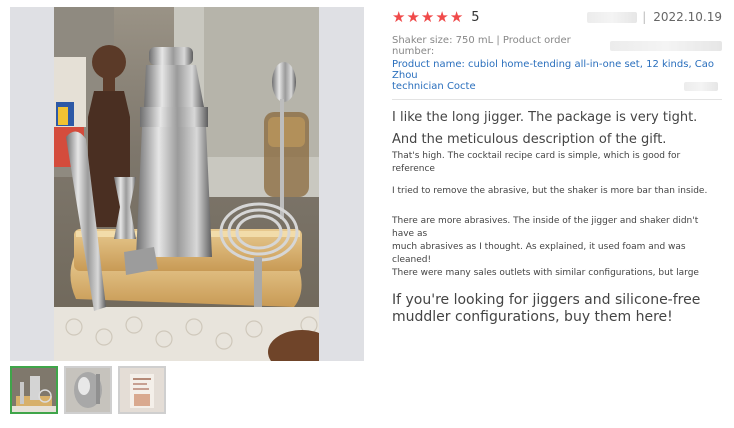 This screenshot has height=428, width=734. I want to click on review-date: 2022.10.19, so click(687, 17).